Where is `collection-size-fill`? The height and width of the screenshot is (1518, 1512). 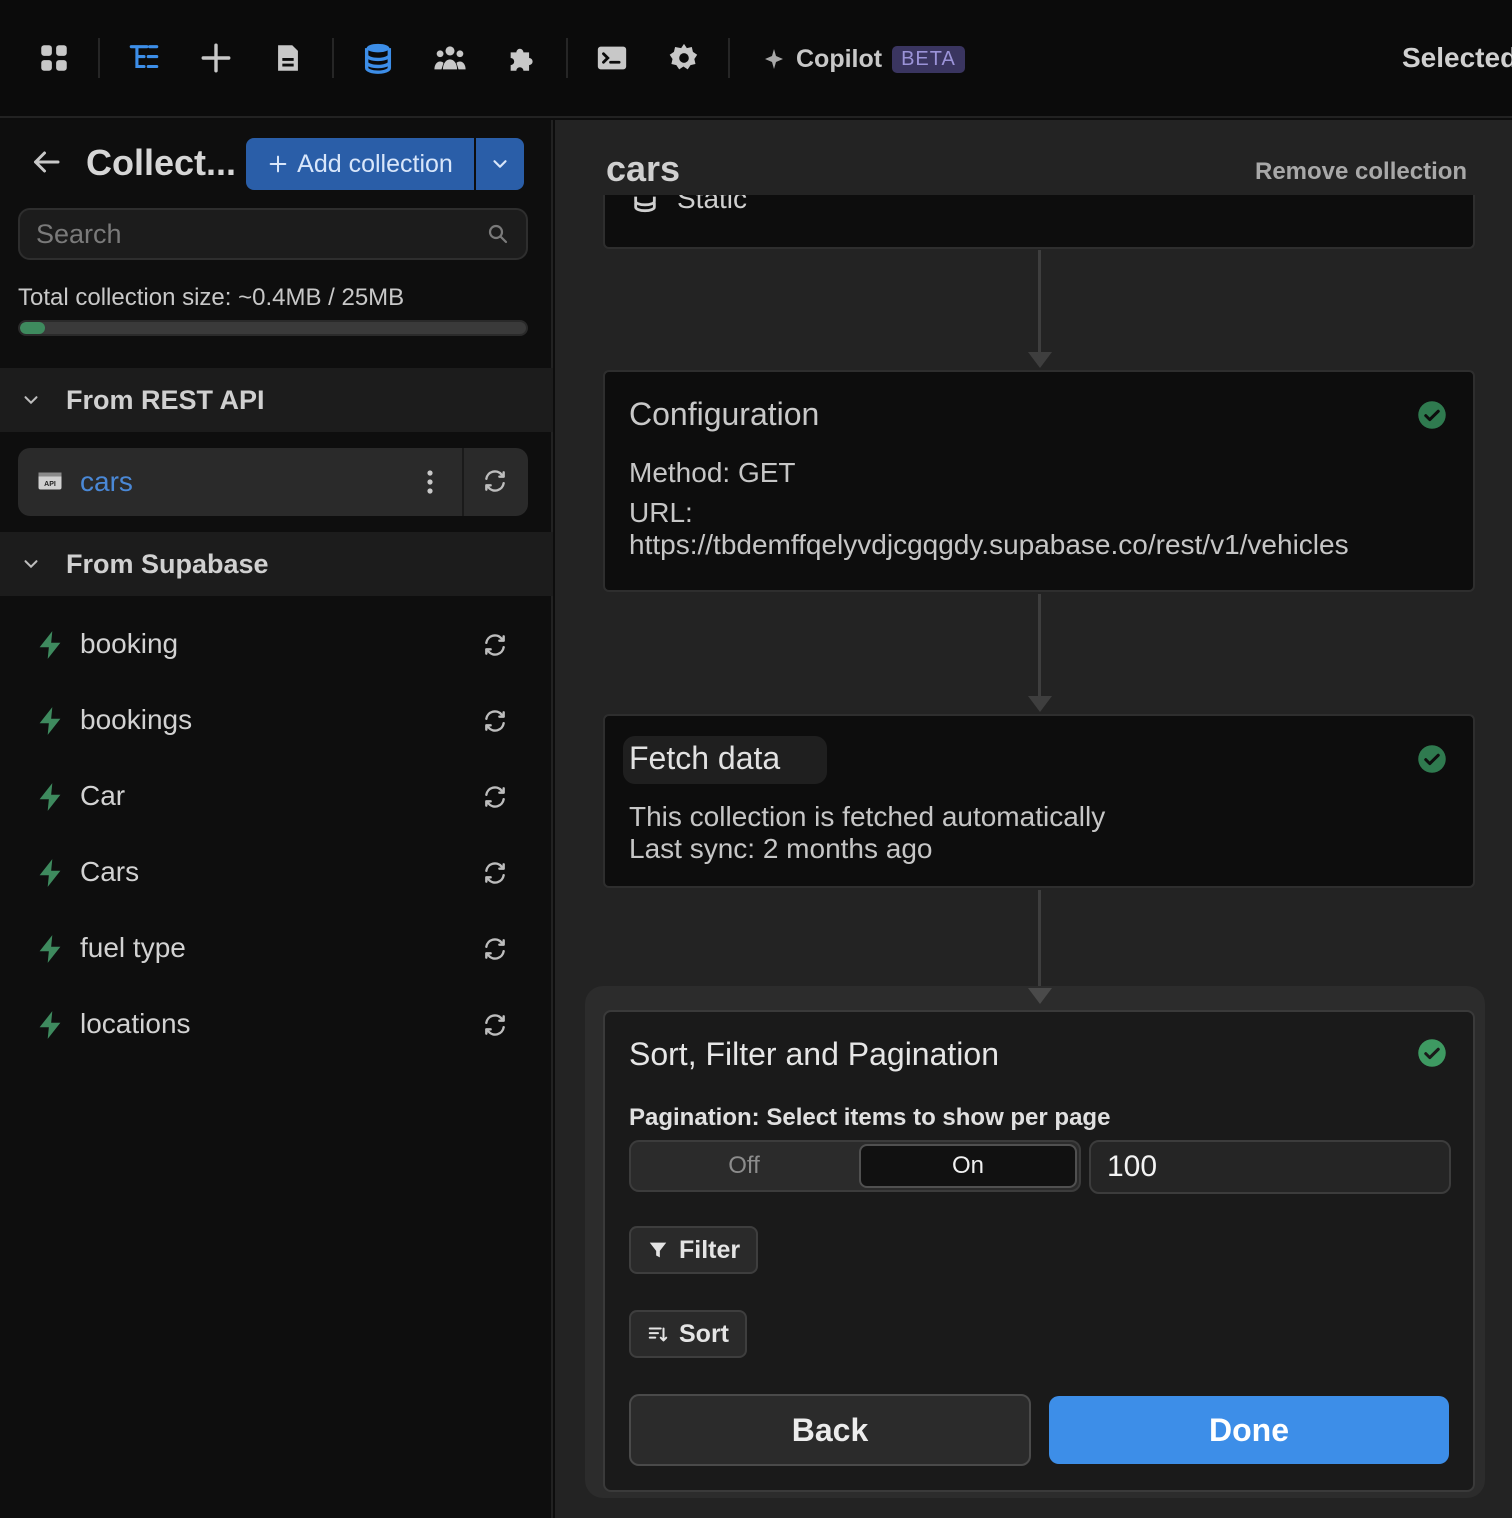
collection-size-fill is located at coordinates (33, 328).